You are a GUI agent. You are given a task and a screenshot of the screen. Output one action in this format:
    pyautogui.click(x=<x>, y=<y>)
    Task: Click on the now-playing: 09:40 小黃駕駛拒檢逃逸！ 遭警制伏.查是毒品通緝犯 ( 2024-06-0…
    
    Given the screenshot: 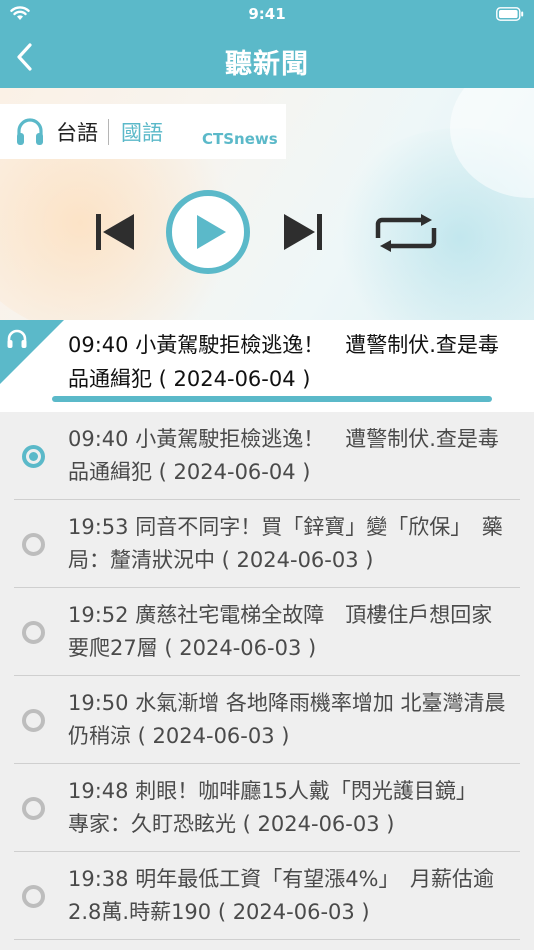 What is the action you would take?
    pyautogui.click(x=267, y=366)
    